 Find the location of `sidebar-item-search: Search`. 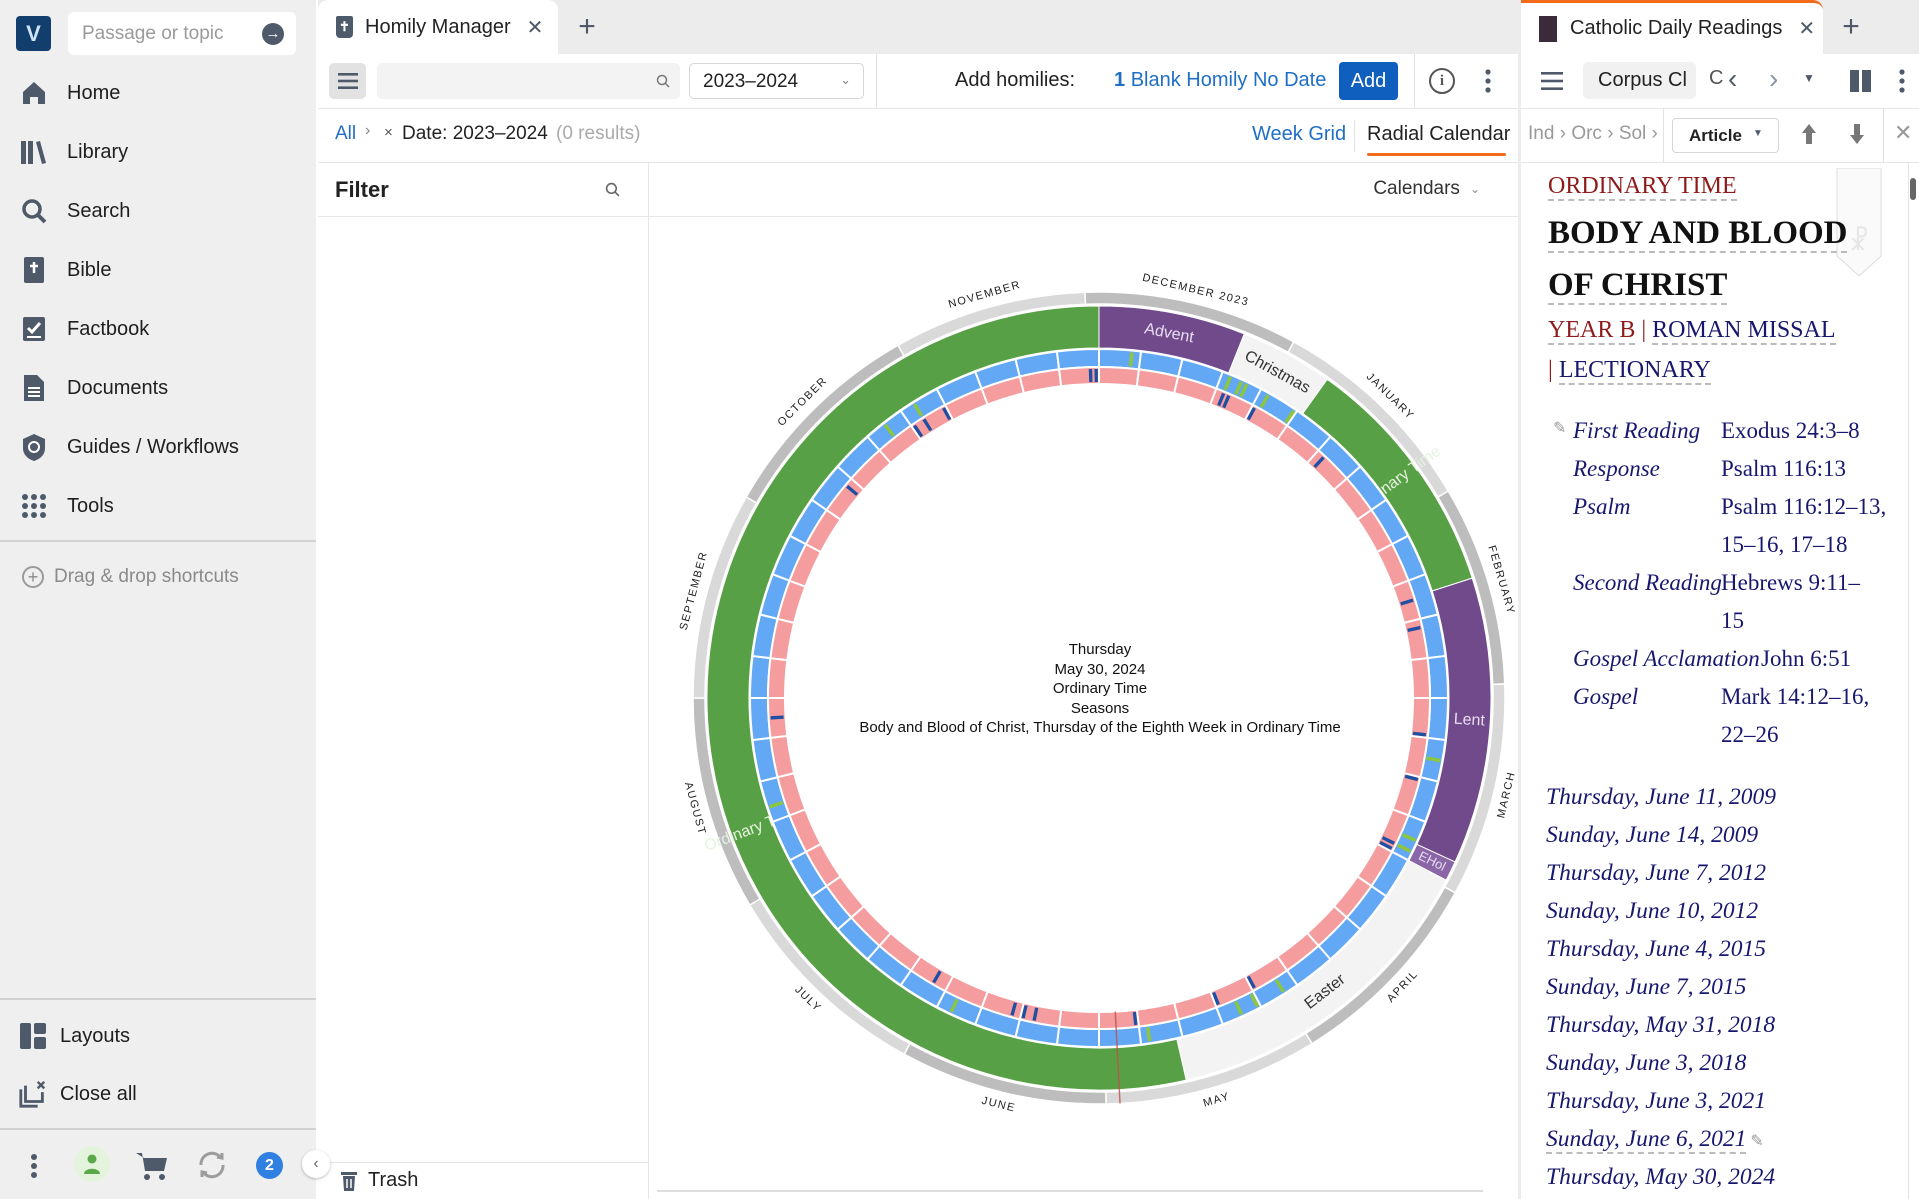

sidebar-item-search: Search is located at coordinates (158, 211).